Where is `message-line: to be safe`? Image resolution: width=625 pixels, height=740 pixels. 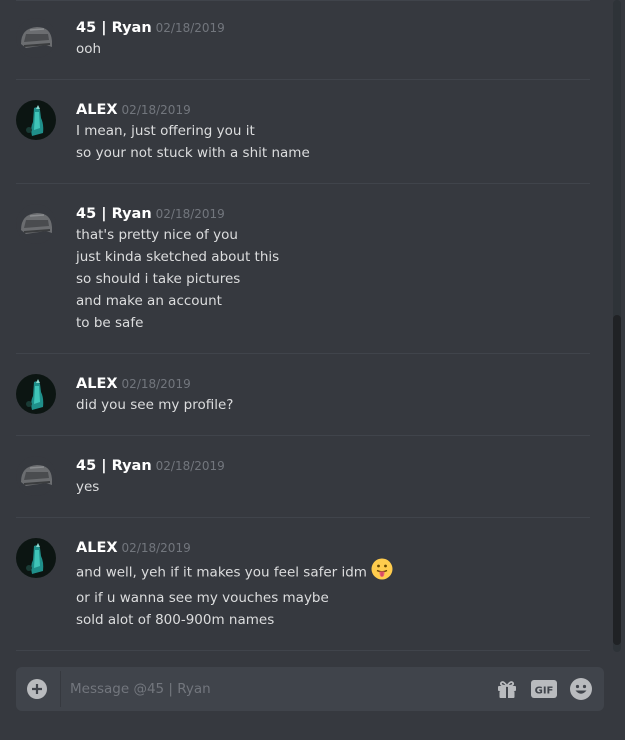
message-line: to be safe is located at coordinates (110, 323).